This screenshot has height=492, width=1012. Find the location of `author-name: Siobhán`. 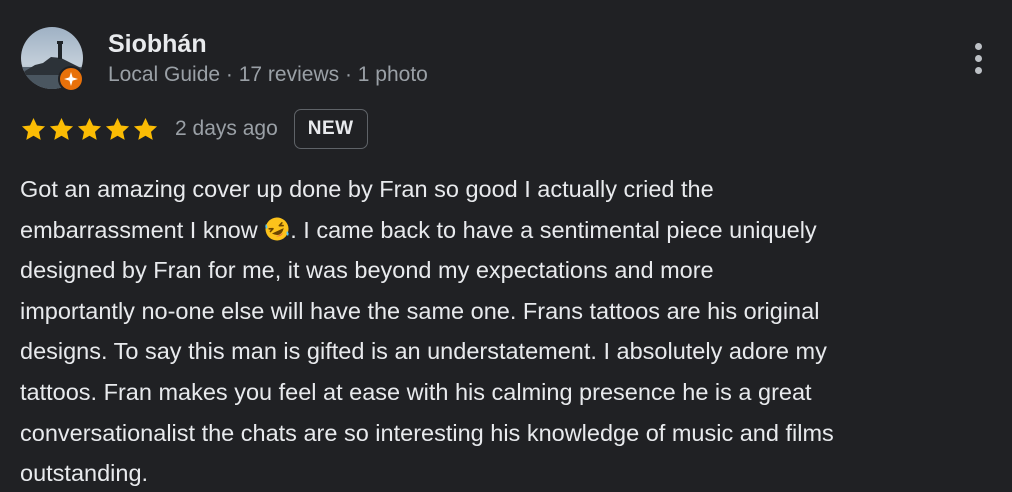

author-name: Siobhán is located at coordinates (157, 44).